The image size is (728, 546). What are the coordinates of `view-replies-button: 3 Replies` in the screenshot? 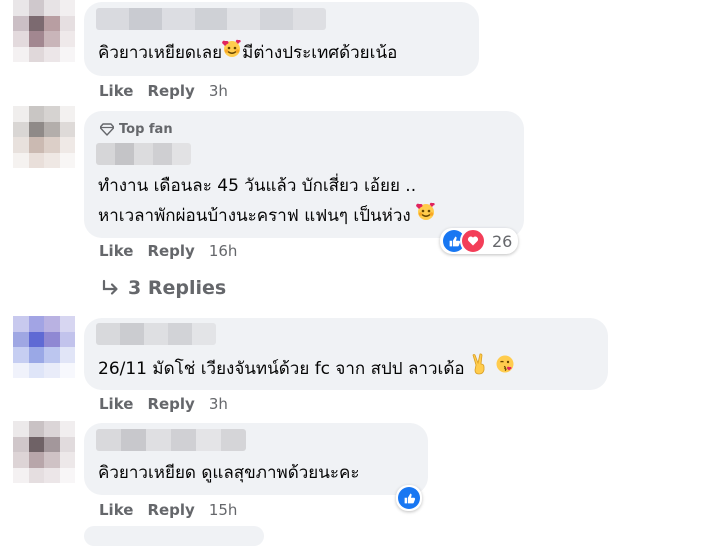 It's located at (163, 288).